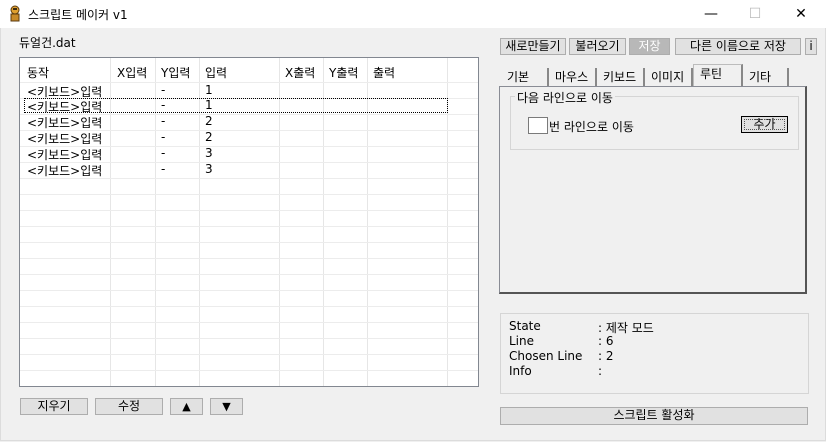 The height and width of the screenshot is (442, 826). What do you see at coordinates (384, 72) in the screenshot?
I see `column-header-output: 출력` at bounding box center [384, 72].